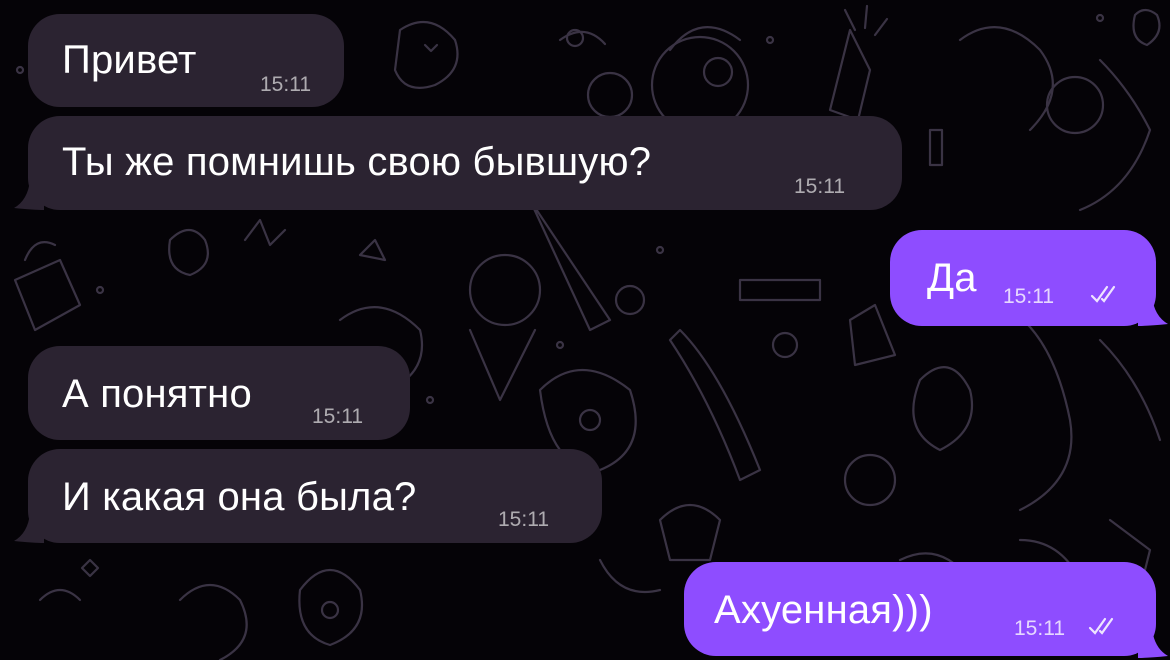  I want to click on message-bubble-outgoing: Ахуенная))) 15:11, so click(920, 609).